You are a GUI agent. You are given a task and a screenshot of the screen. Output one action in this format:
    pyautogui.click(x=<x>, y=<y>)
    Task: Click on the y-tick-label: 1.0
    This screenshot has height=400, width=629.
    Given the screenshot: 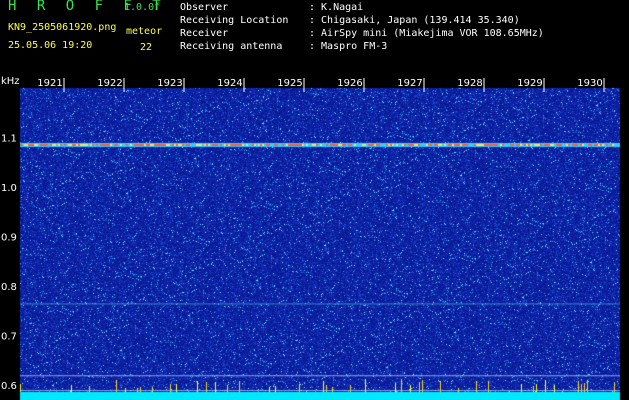 What is the action you would take?
    pyautogui.click(x=9, y=188)
    